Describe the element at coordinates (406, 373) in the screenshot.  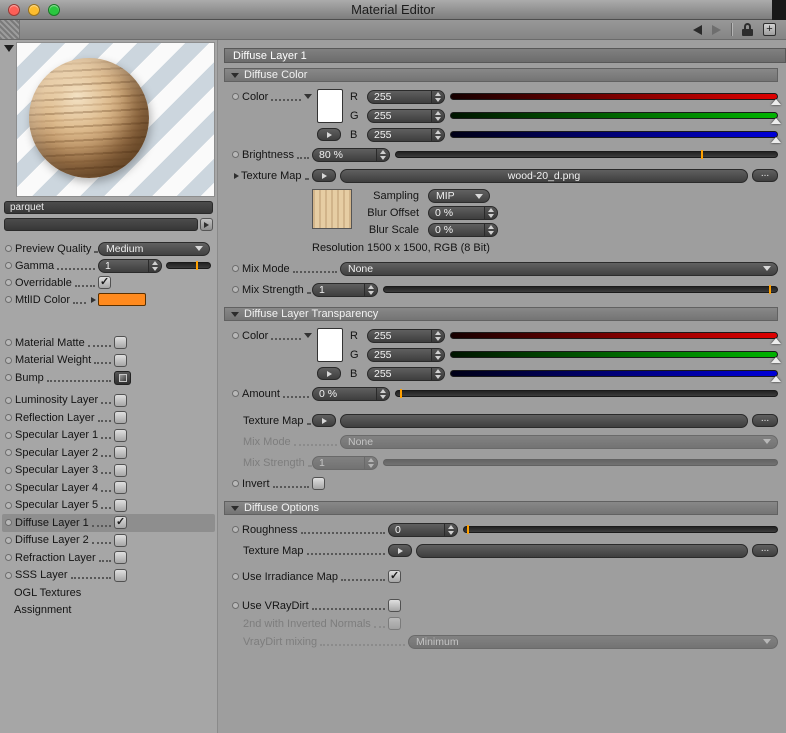
I see `tr-blue-stepper: 255` at that location.